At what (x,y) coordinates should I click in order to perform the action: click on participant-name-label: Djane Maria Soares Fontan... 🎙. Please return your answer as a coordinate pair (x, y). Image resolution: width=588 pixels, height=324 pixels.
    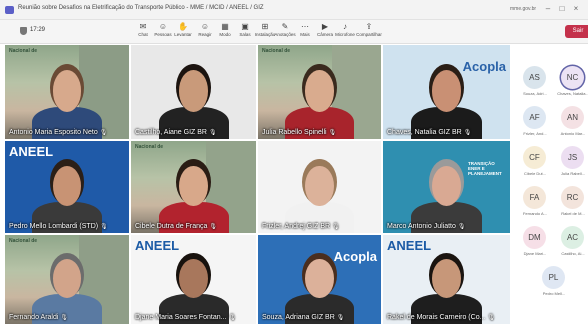
    Looking at the image, I should click on (193, 317).